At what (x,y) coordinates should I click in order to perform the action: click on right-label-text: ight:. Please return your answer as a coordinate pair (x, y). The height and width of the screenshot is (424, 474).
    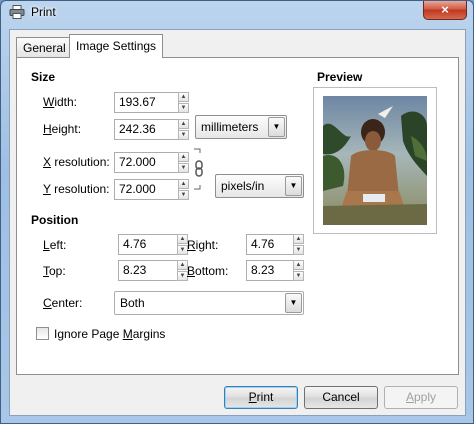
    Looking at the image, I should click on (207, 245).